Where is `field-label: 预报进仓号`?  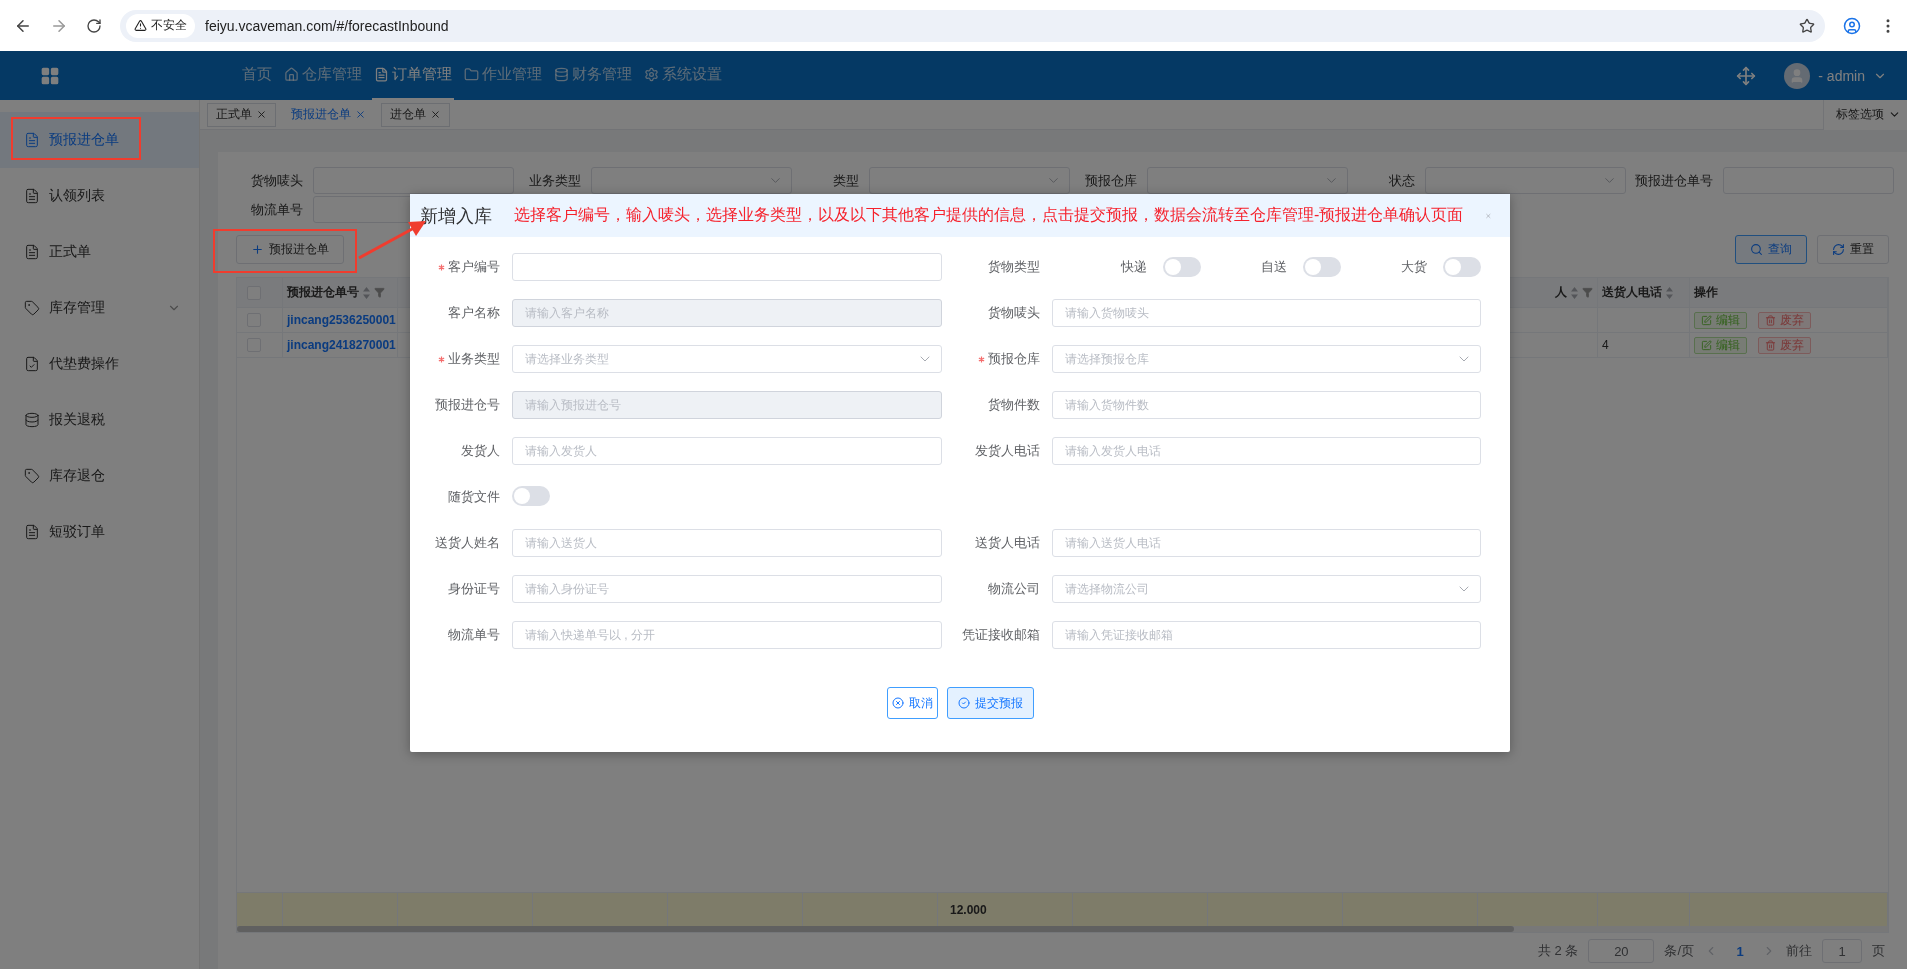 field-label: 预报进仓号 is located at coordinates (467, 405).